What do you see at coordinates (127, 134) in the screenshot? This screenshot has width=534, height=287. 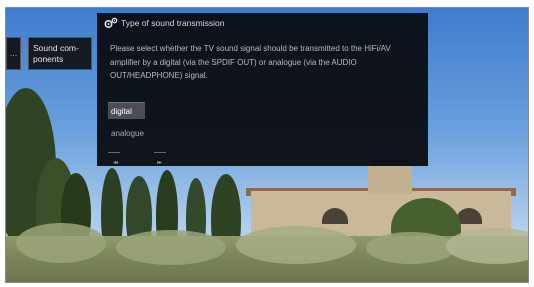 I see `option-analogue: analogue` at bounding box center [127, 134].